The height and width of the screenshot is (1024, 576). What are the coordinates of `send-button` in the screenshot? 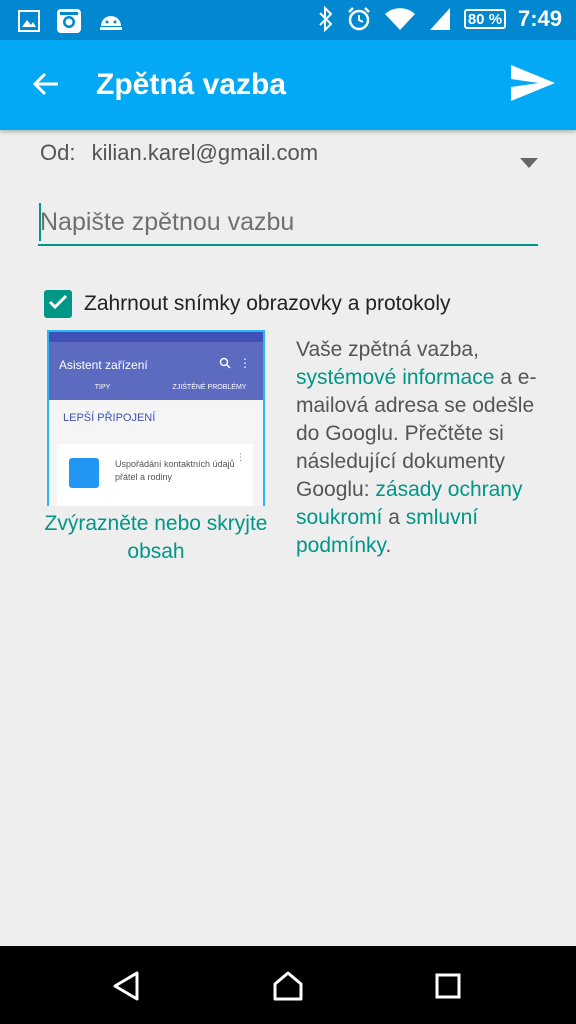 It's located at (533, 85).